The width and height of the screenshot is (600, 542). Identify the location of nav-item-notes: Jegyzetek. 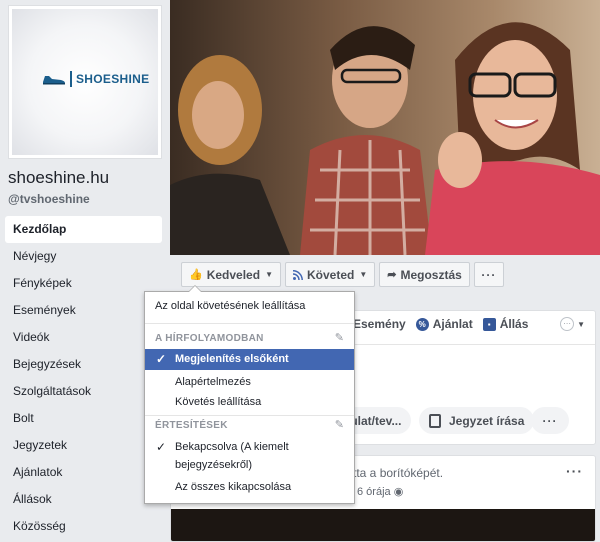
(83, 445).